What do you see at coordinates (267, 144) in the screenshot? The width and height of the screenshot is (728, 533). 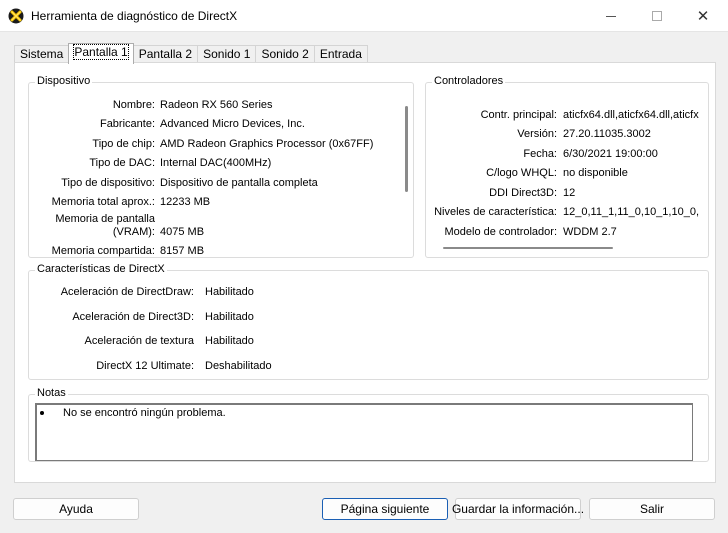 I see `device-value-chip: AMD Radeon Graphics Processor (0x67FF)` at bounding box center [267, 144].